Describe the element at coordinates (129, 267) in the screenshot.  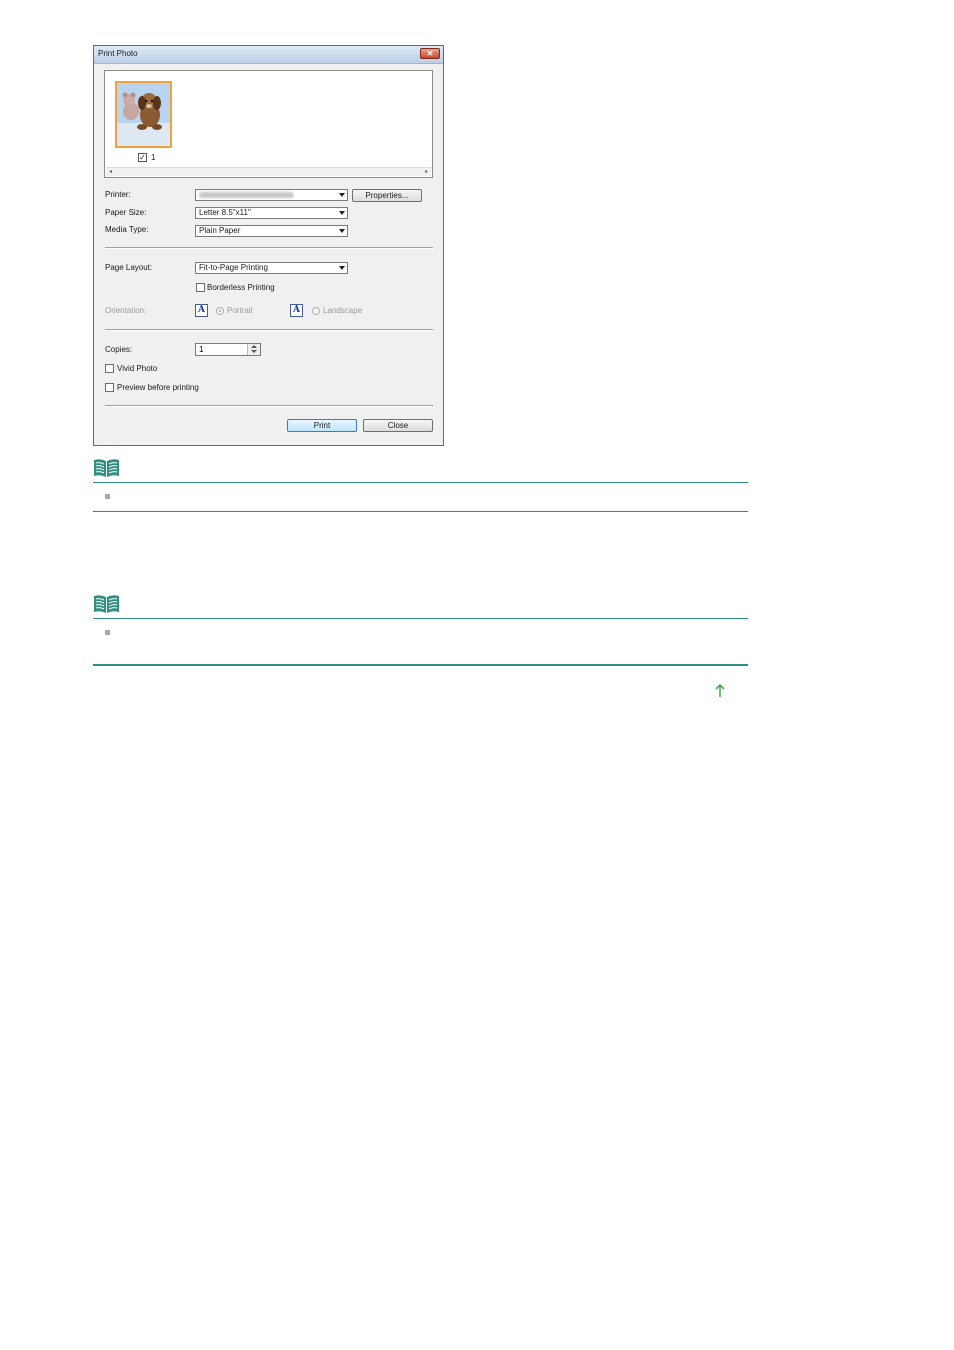
I see `page-layout-label: Page Layout:` at that location.